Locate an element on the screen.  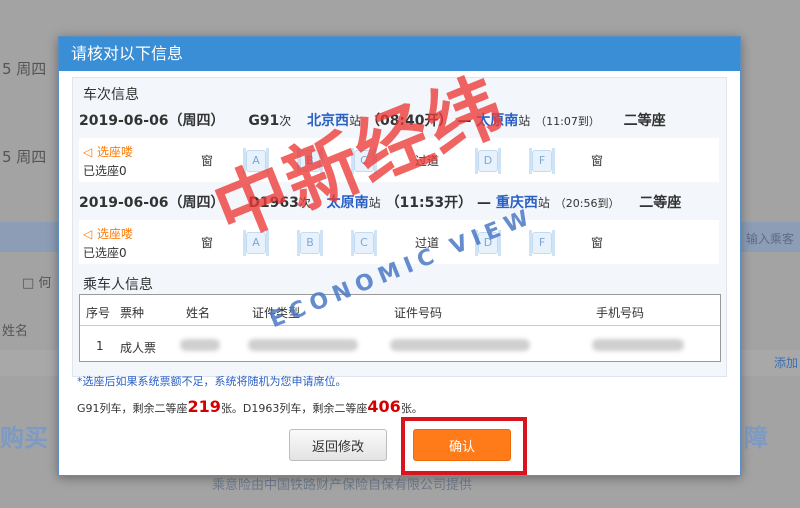
th-phone: 手机号码 is located at coordinates (620, 313).